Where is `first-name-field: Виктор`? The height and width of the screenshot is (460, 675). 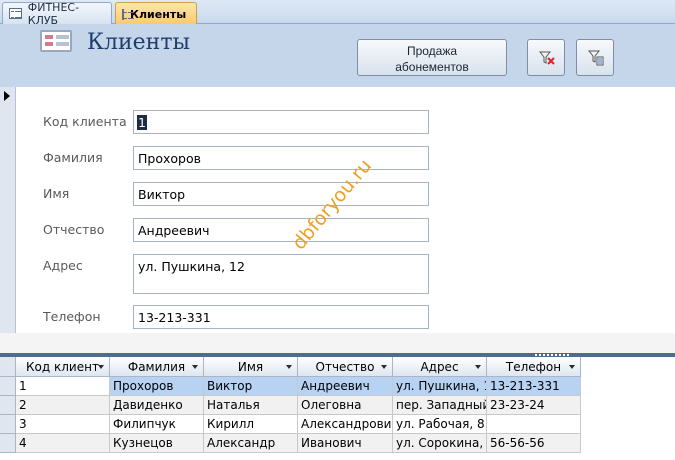 first-name-field: Виктор is located at coordinates (281, 194).